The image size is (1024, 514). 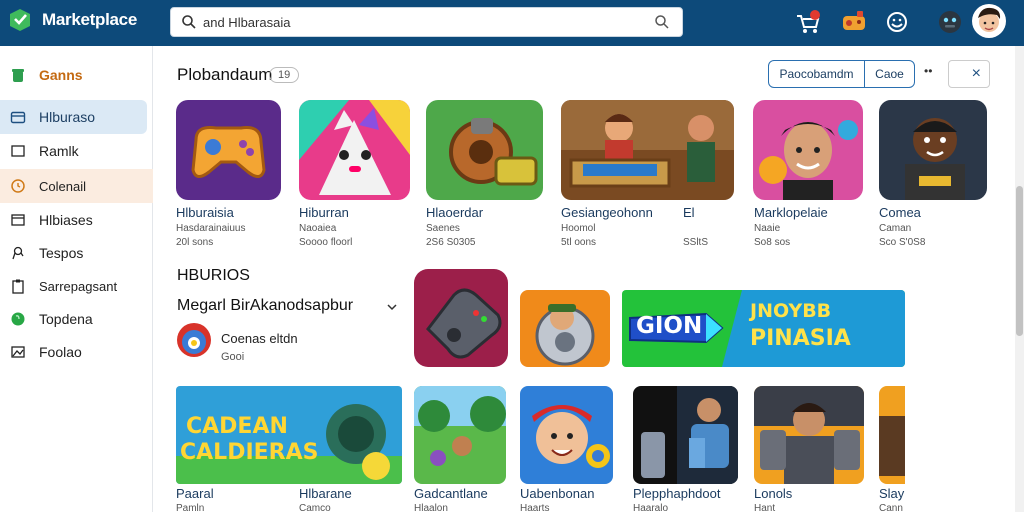 I want to click on category-dropdown: Megarl BirAkanodsapbur, so click(x=265, y=306).